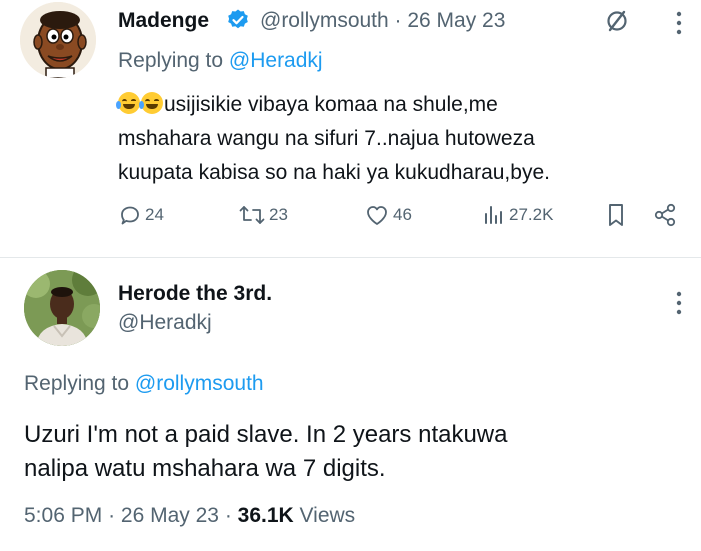 The height and width of the screenshot is (551, 701). Describe the element at coordinates (205, 468) in the screenshot. I see `tweet-body-line: nalipa watu mshahara wa 7 digits.` at that location.